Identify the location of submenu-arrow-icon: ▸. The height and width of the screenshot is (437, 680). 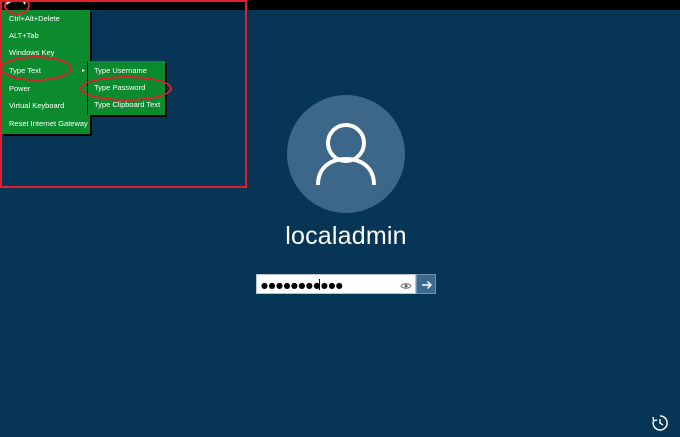
(83, 71).